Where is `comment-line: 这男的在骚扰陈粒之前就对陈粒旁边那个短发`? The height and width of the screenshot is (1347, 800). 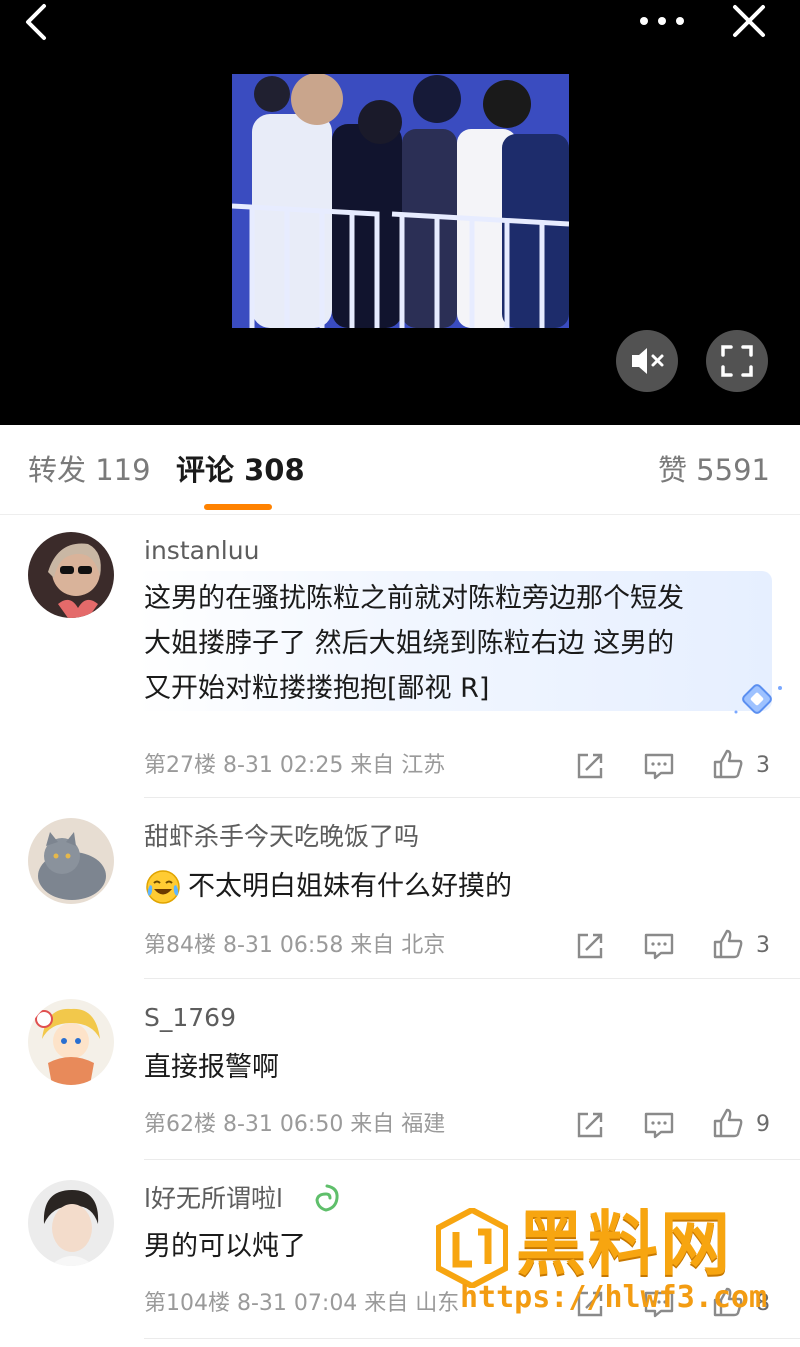
comment-line: 这男的在骚扰陈粒之前就对陈粒旁边那个短发 is located at coordinates (414, 598).